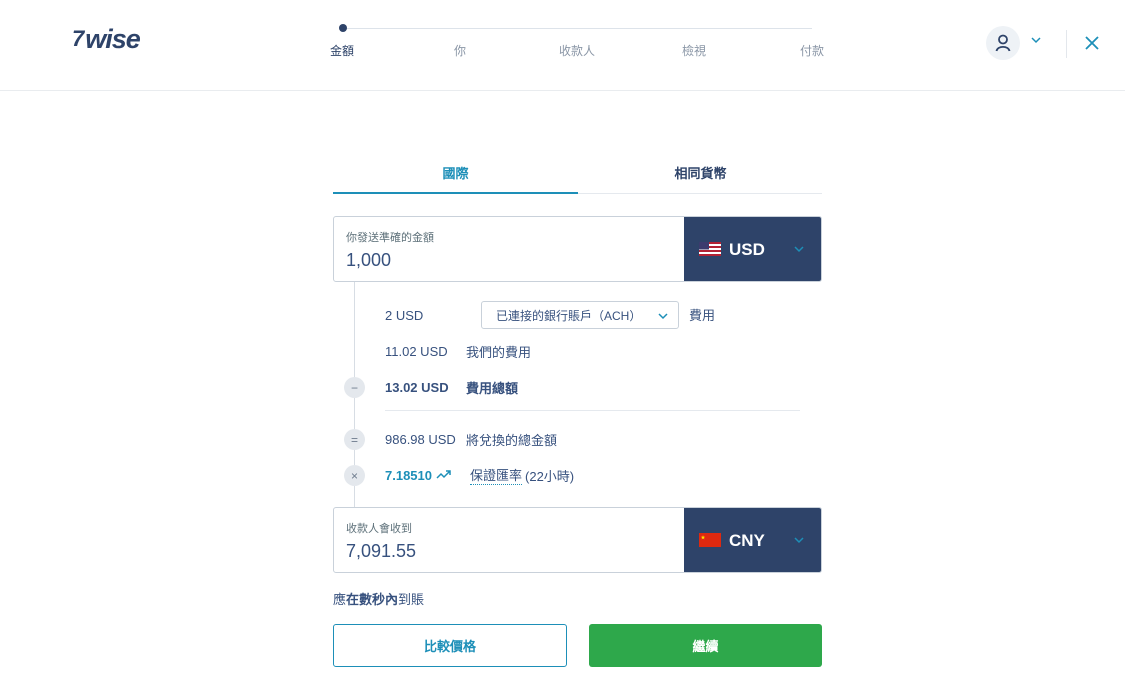  I want to click on send-amount-box: 你發送準確的金額 1,000 USD, so click(577, 249).